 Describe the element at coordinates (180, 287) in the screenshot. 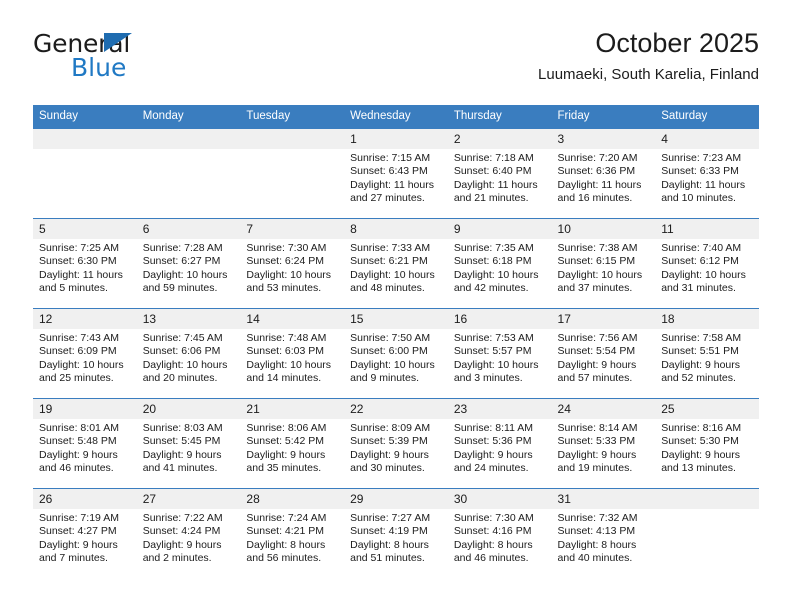

I see `daylight-text-line2: and 59 minutes.` at that location.